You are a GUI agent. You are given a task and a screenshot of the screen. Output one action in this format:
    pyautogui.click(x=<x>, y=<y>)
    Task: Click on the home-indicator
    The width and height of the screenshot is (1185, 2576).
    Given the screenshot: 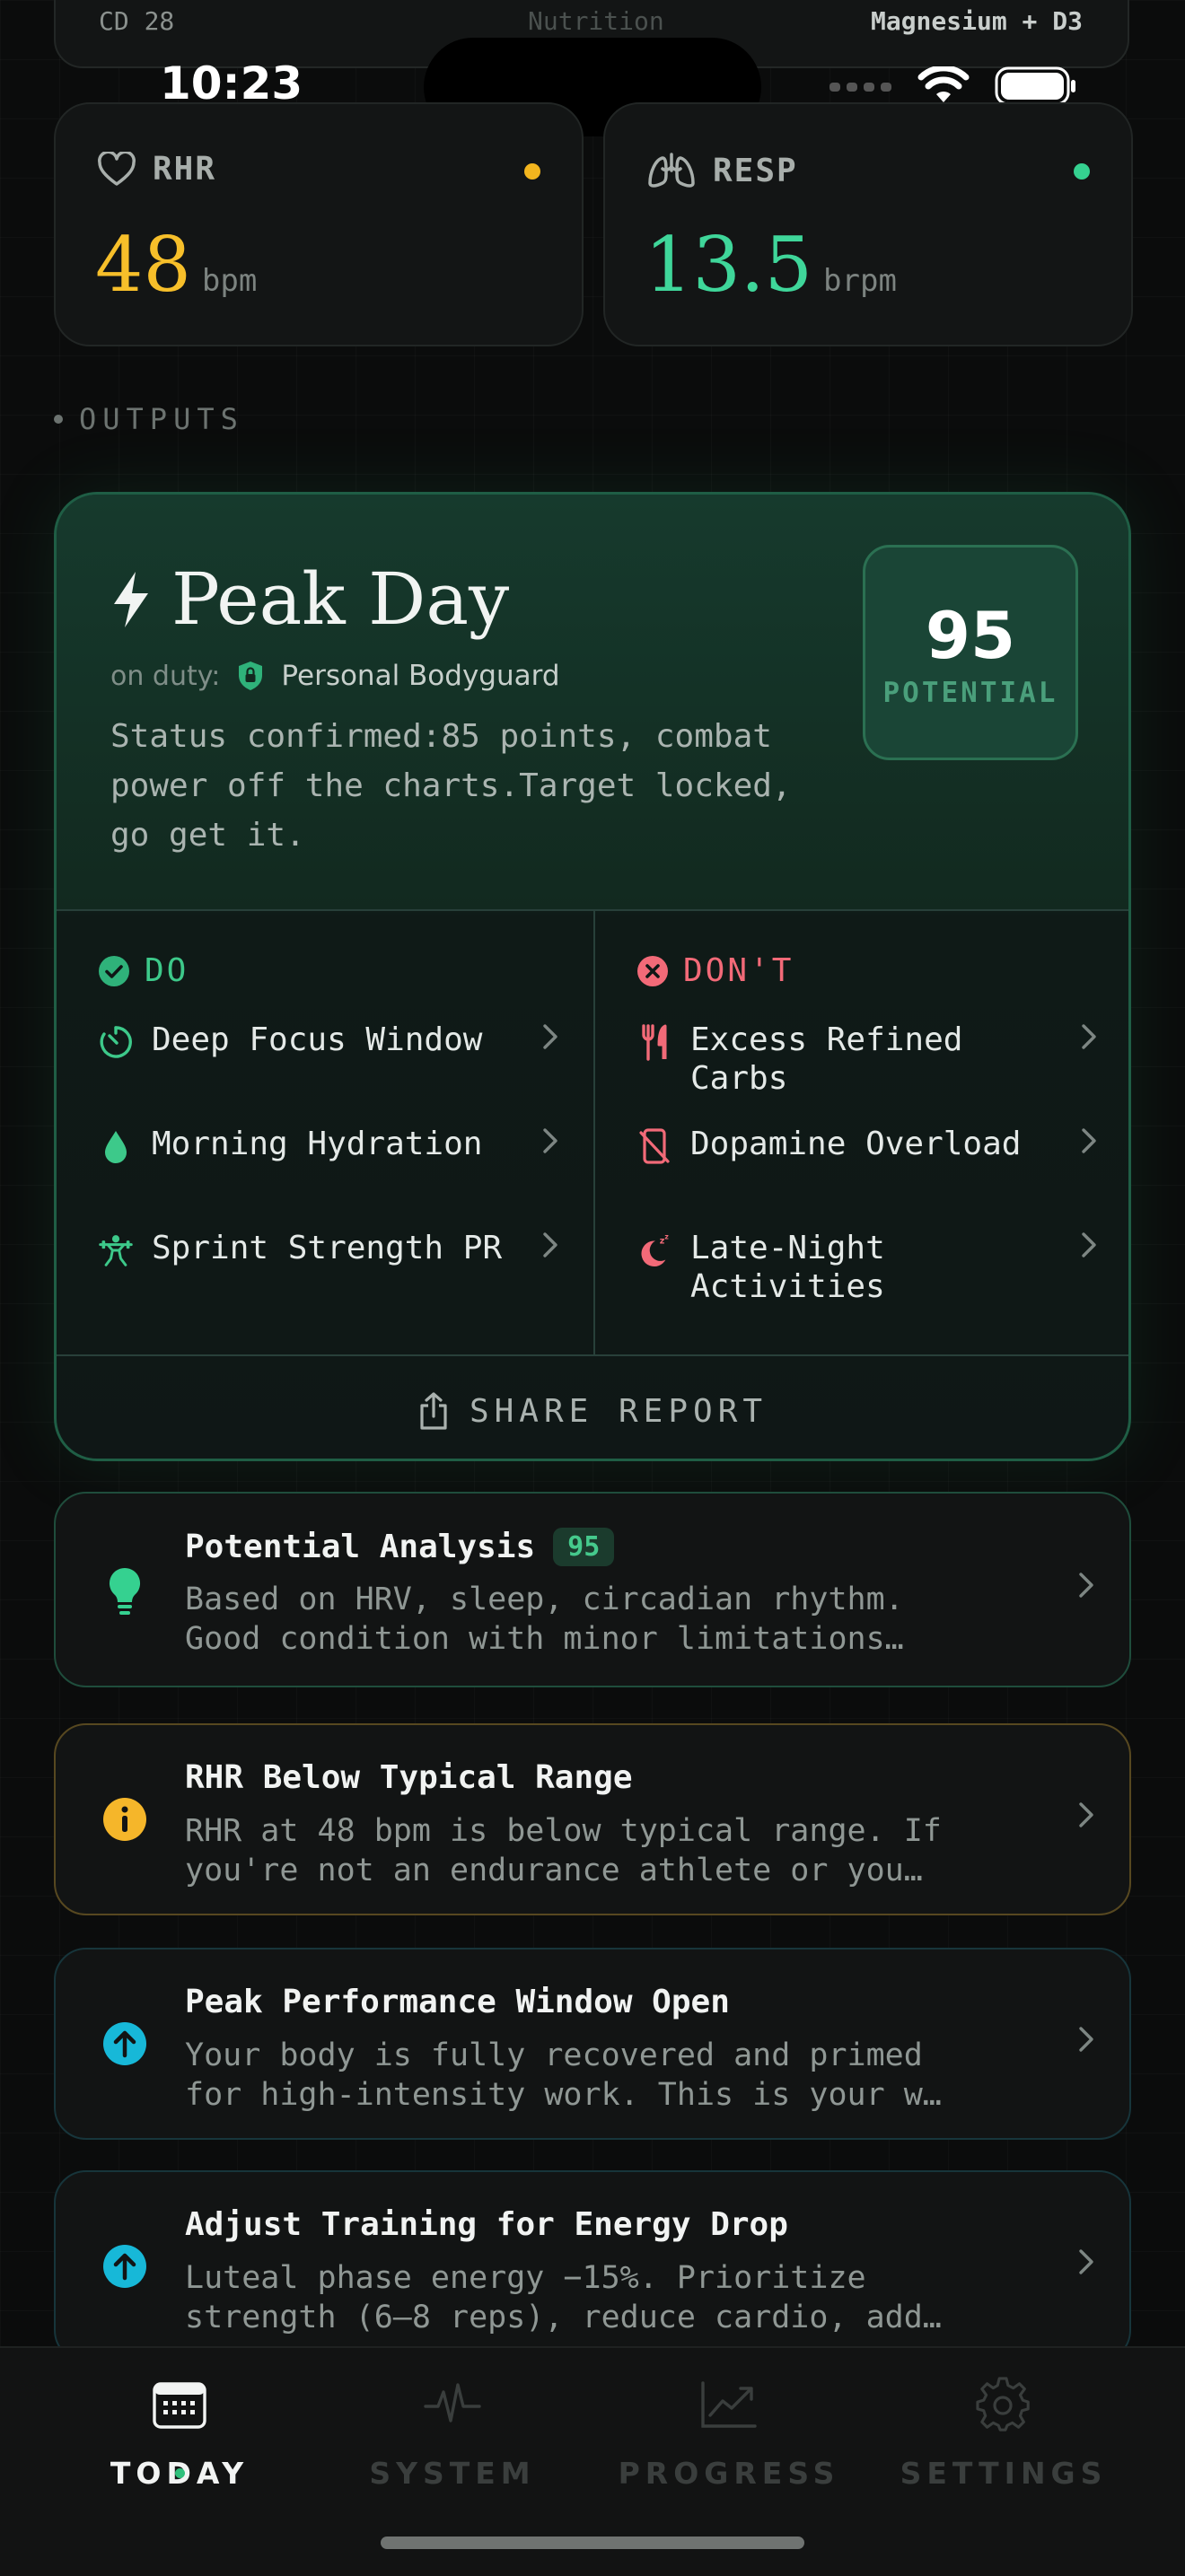 What is the action you would take?
    pyautogui.click(x=592, y=2543)
    